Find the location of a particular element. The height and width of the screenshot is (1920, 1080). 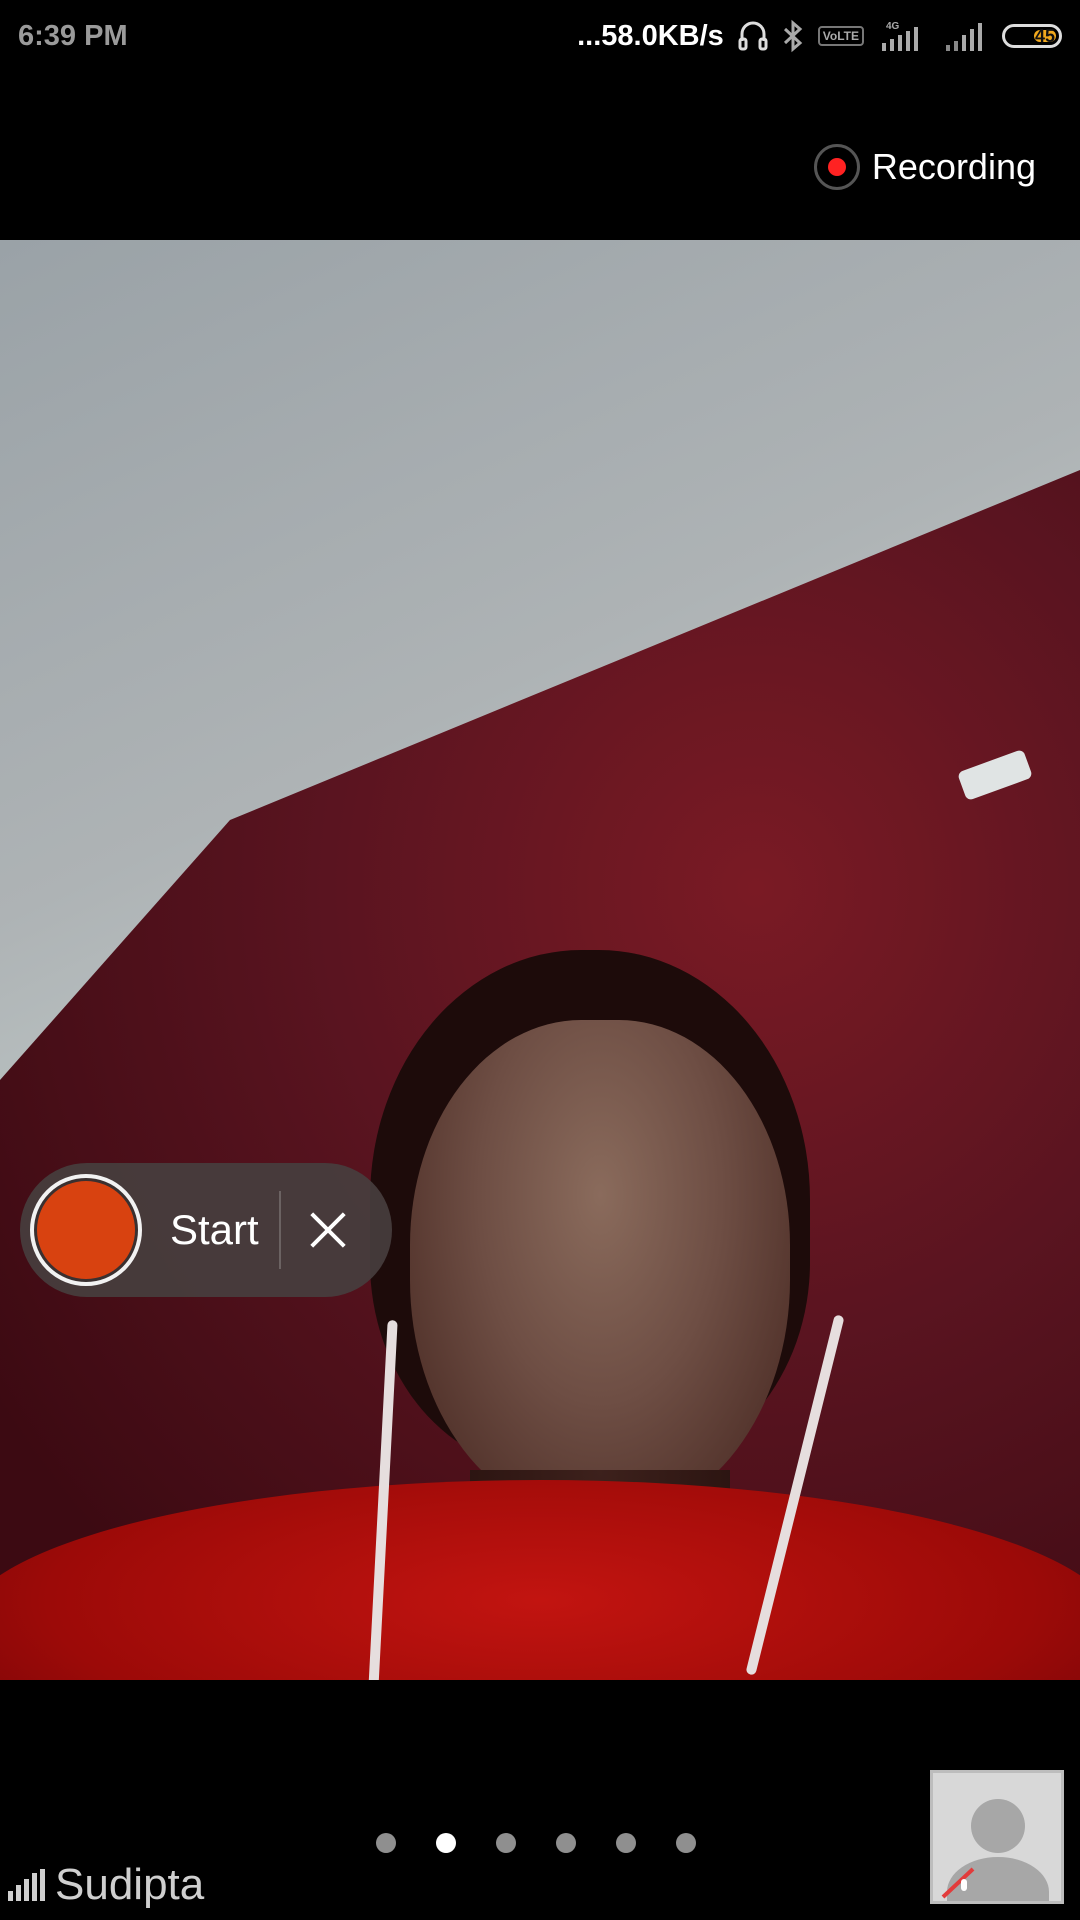

signal-icon: 4G is located at coordinates (900, 36).